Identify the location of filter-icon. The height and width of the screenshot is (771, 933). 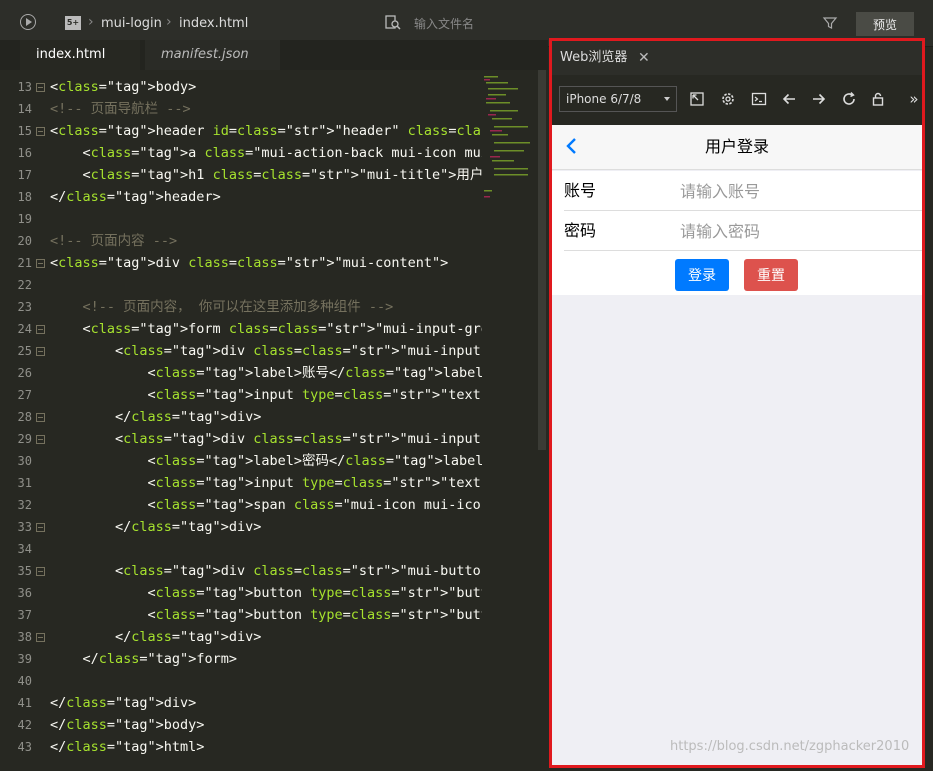
(830, 23).